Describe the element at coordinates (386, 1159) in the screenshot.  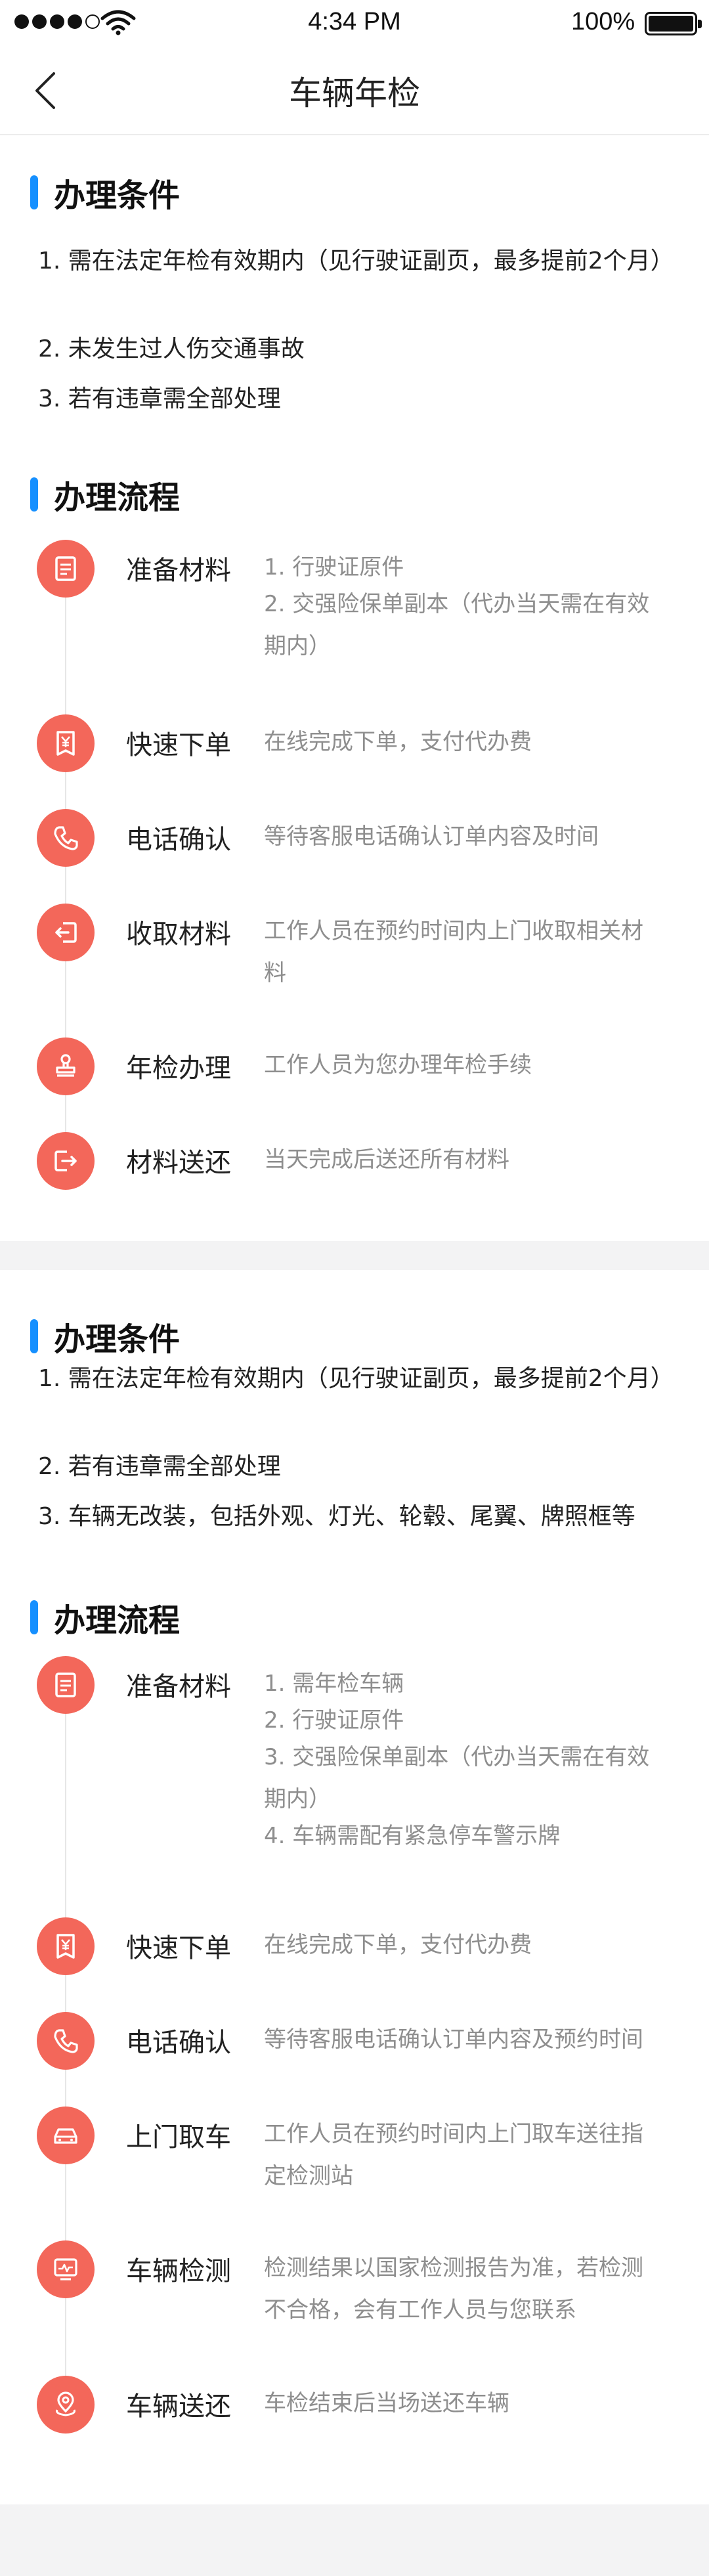
I see `step-line: 当天完成后送还所有材料` at that location.